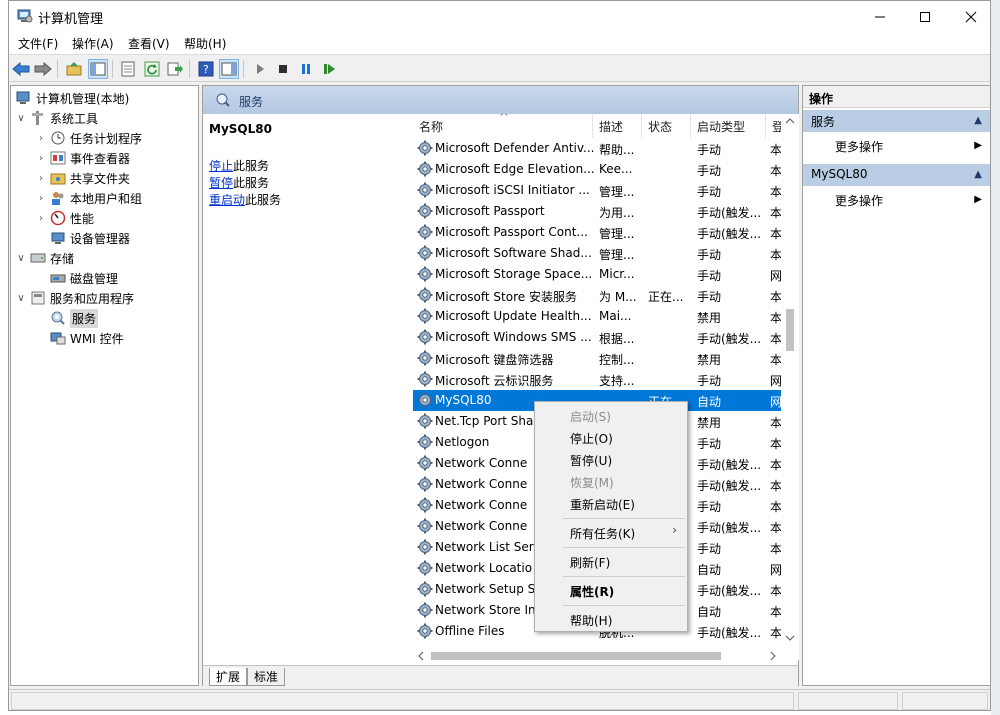  What do you see at coordinates (421, 656) in the screenshot?
I see `scroll-left-icon` at bounding box center [421, 656].